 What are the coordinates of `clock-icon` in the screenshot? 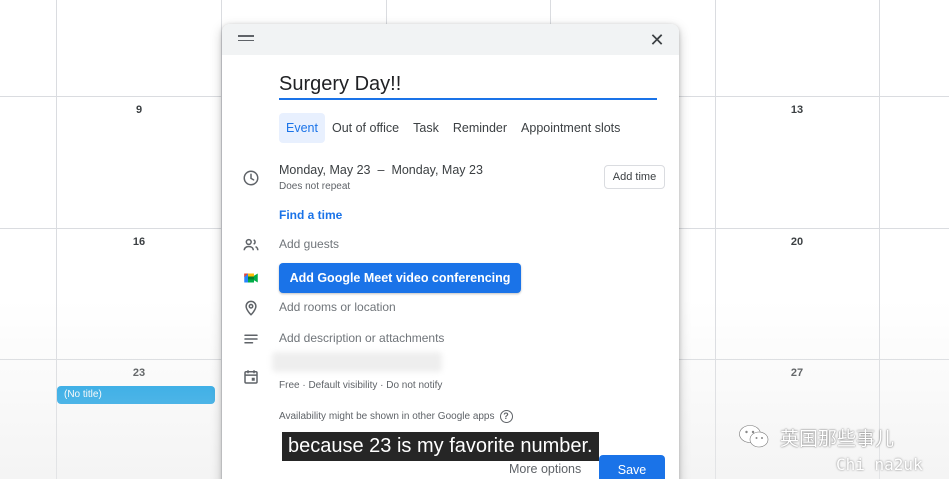 It's located at (251, 178).